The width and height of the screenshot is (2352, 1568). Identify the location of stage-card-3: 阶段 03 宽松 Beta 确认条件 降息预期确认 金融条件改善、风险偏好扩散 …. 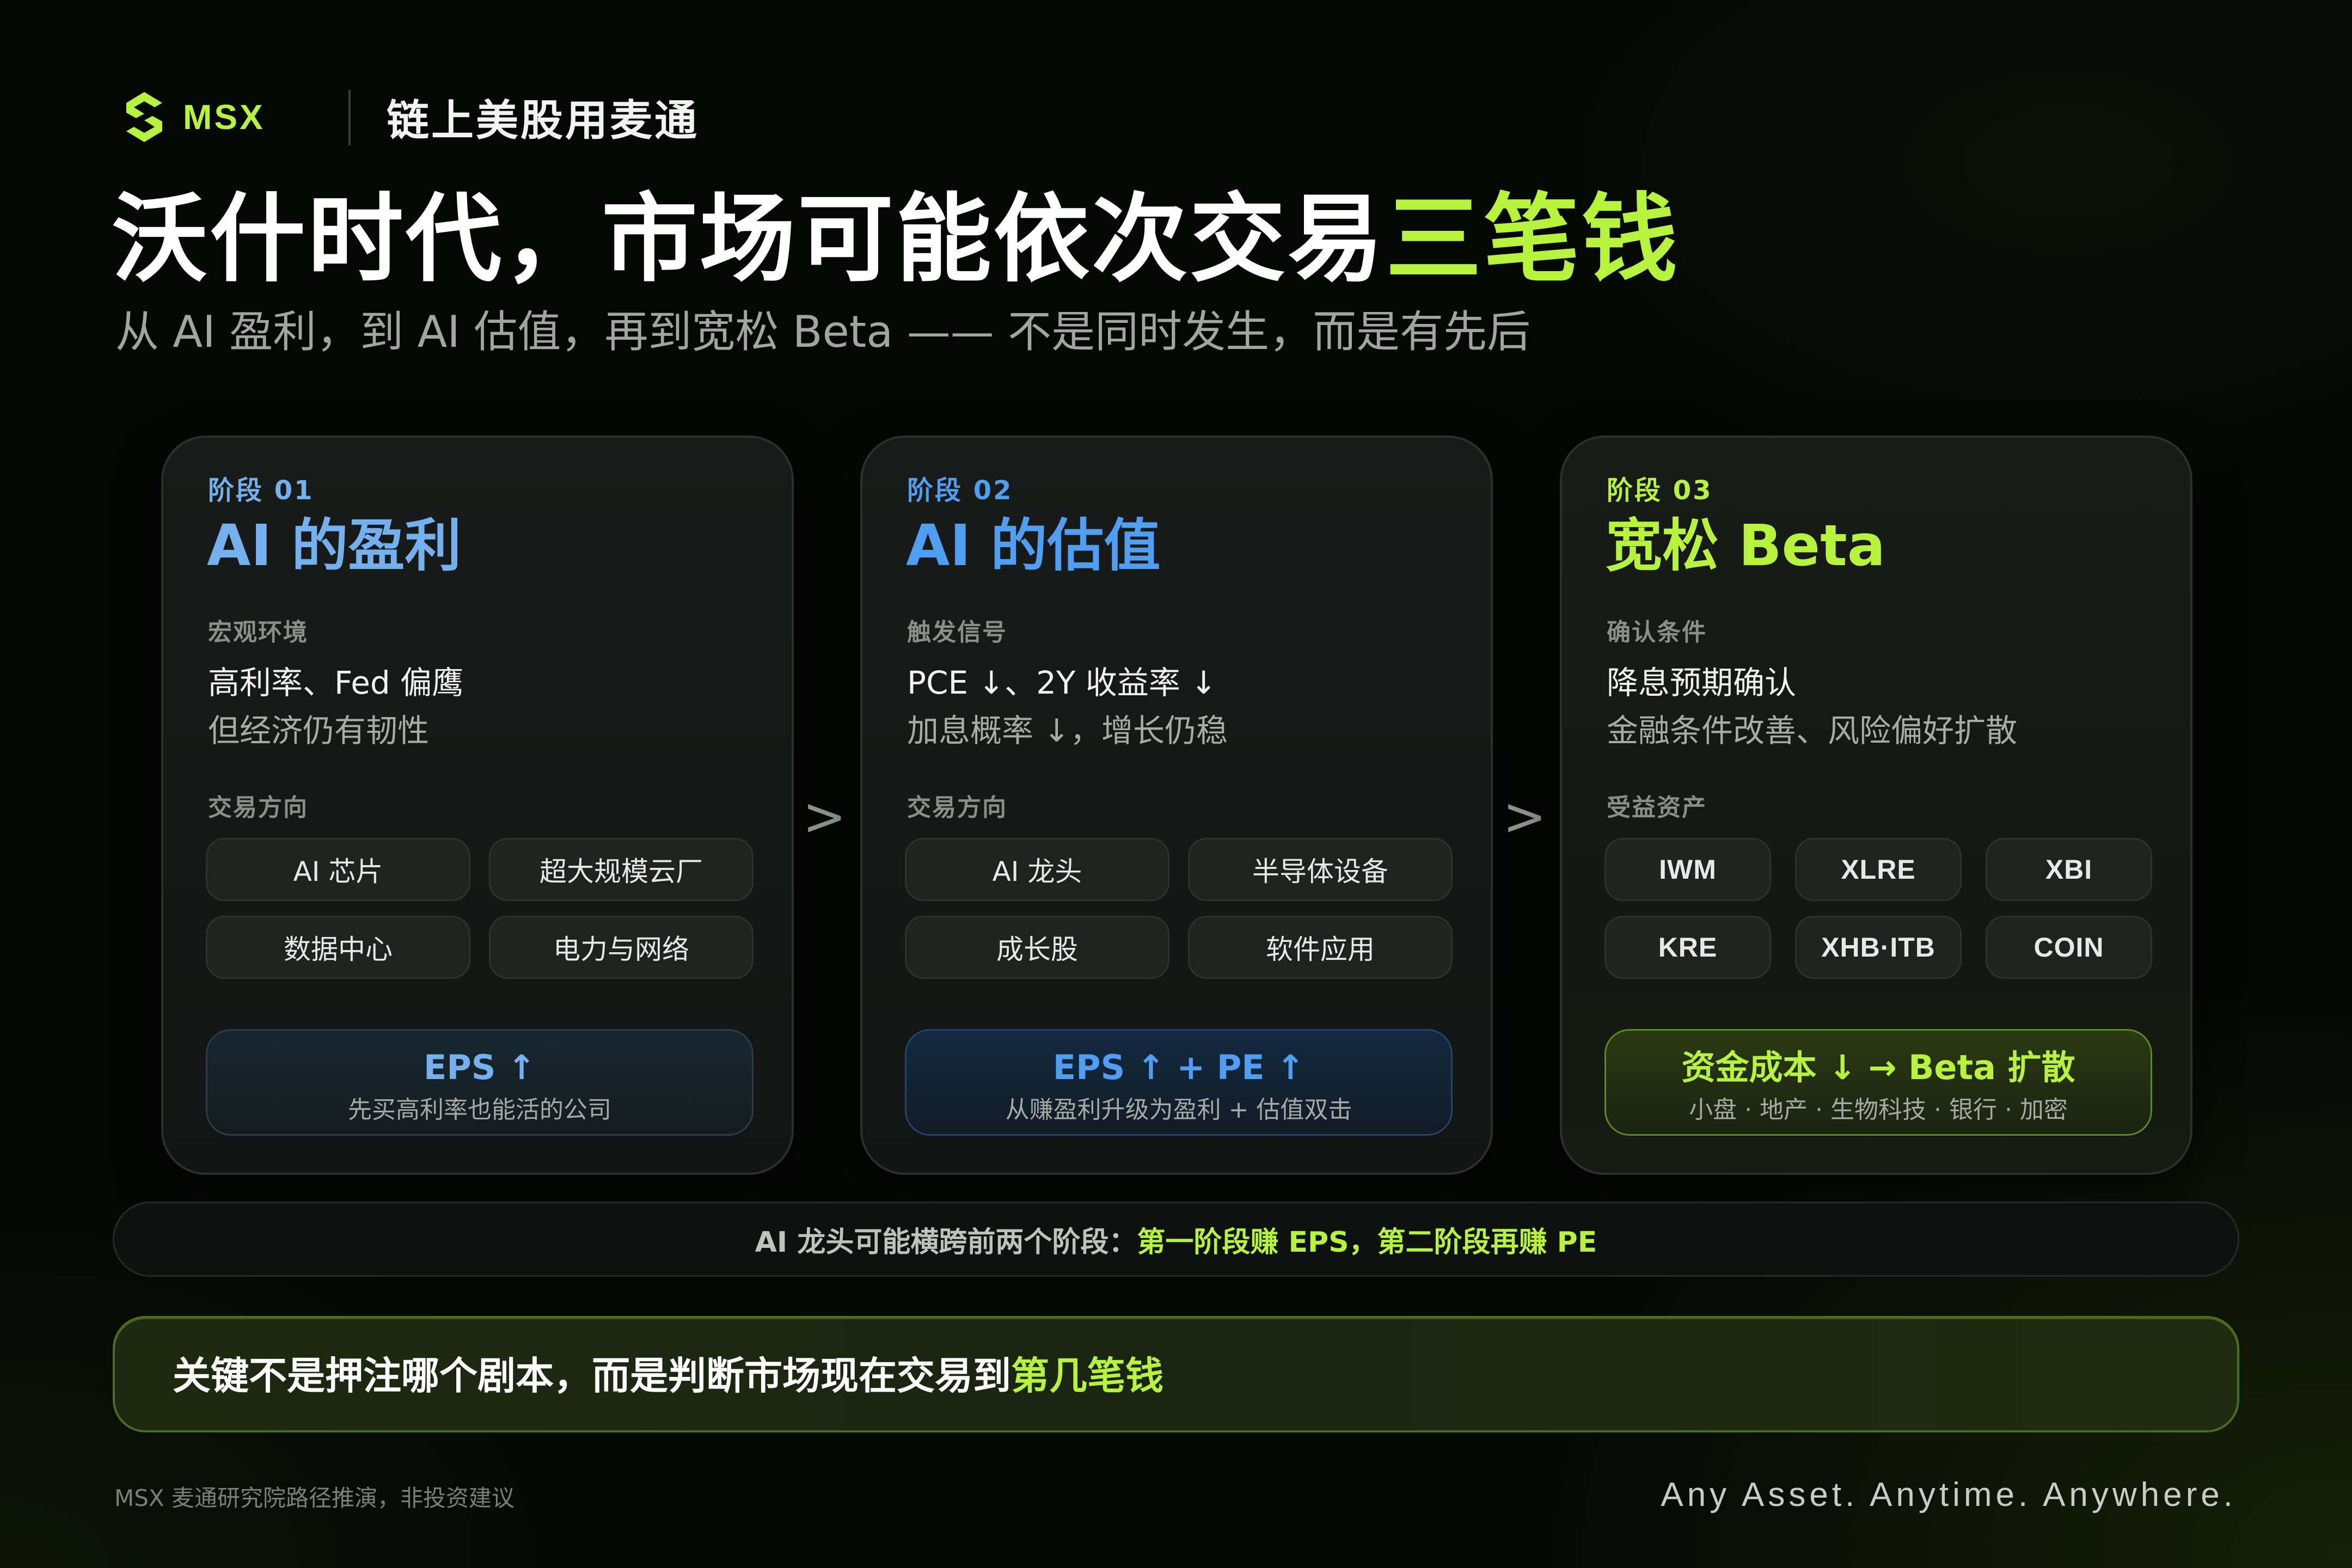
(1876, 805).